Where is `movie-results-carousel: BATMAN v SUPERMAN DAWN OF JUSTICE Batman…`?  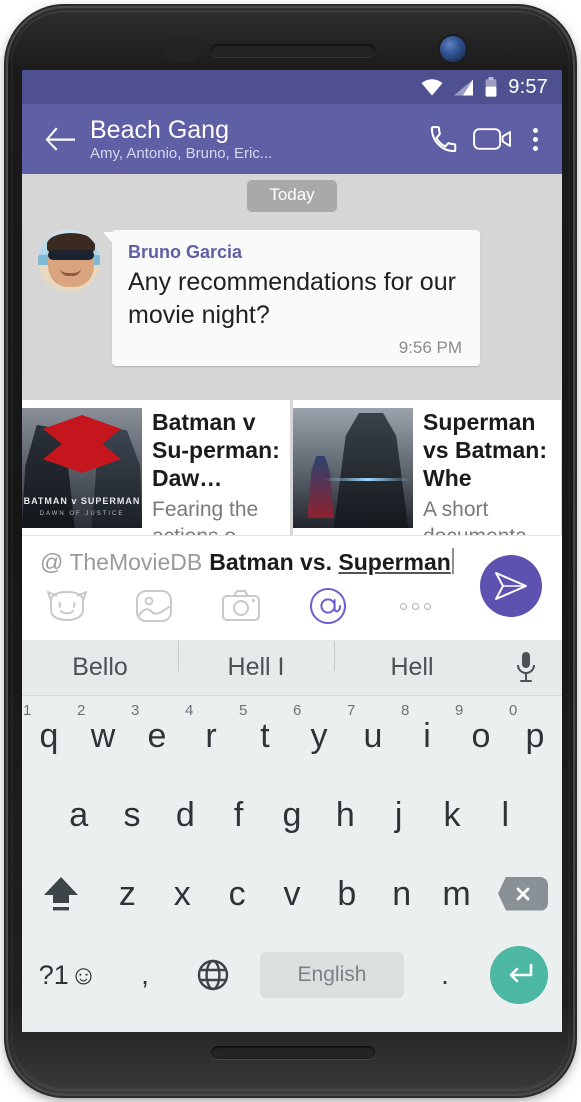
movie-results-carousel: BATMAN v SUPERMAN DAWN OF JUSTICE Batman… is located at coordinates (292, 467).